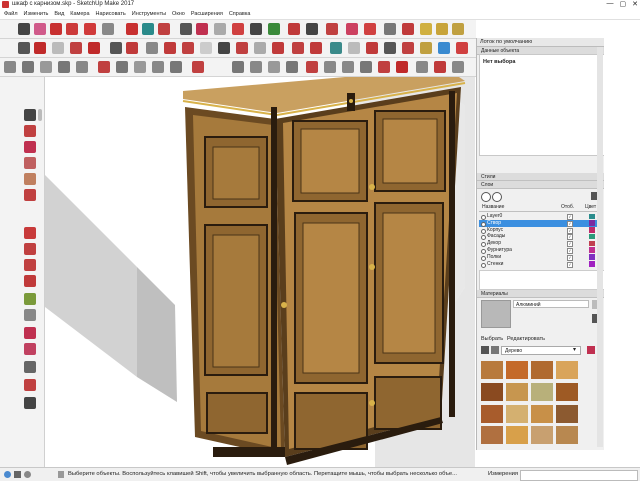  Describe the element at coordinates (330, 67) in the screenshot. I see `tool-q-icon` at that location.